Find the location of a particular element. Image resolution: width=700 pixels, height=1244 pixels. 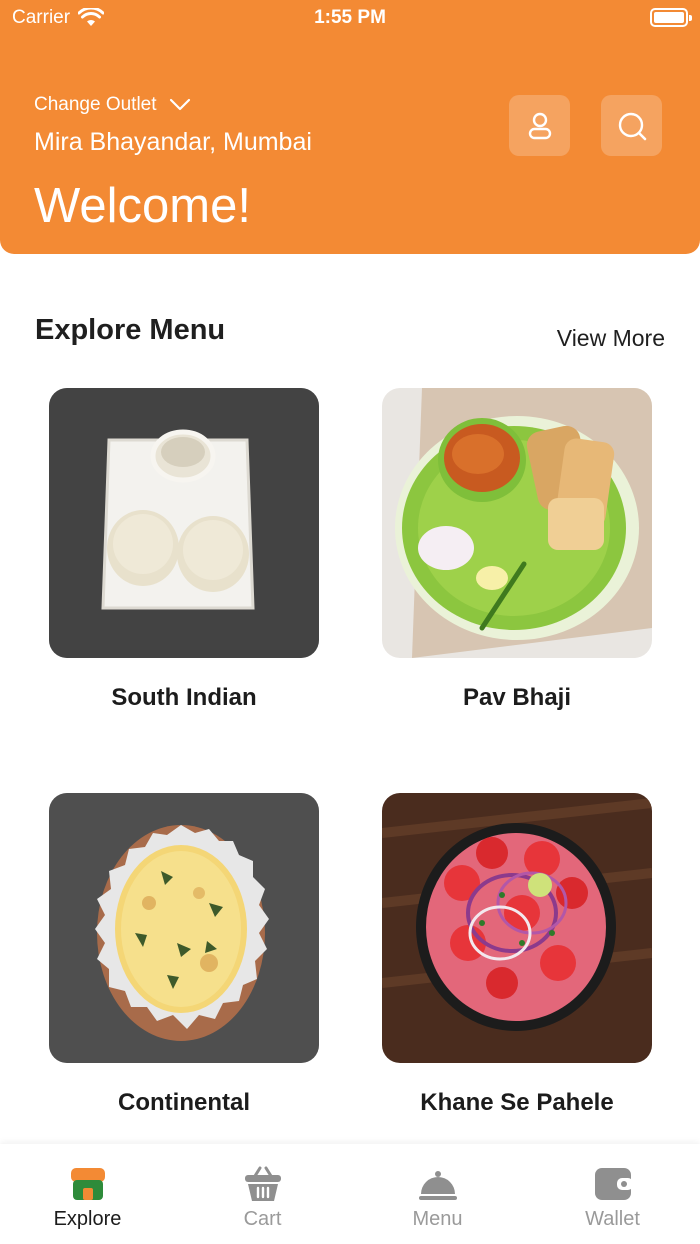

profile-button is located at coordinates (539, 125).